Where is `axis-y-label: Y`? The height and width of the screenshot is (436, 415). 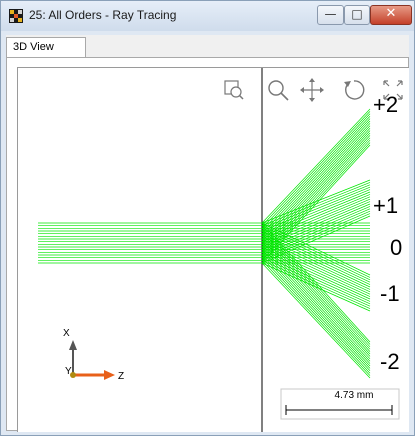
axis-y-label: Y is located at coordinates (68, 371).